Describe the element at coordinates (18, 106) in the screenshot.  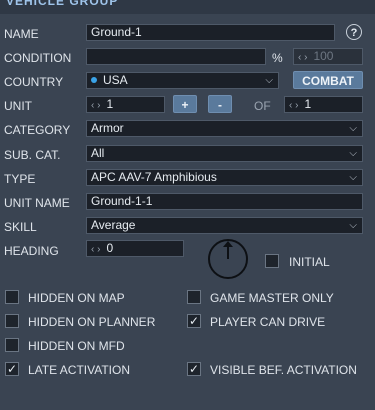
I see `unit-label: UNIT` at that location.